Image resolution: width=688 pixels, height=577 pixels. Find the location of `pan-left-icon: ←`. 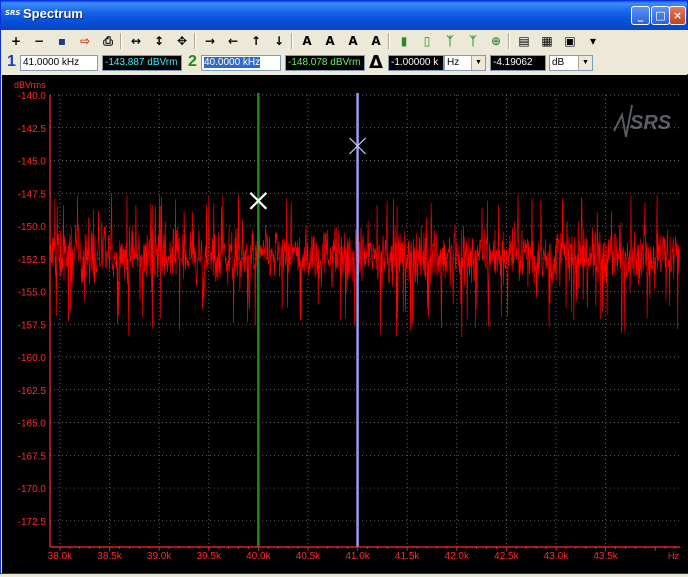

pan-left-icon: ← is located at coordinates (233, 41).